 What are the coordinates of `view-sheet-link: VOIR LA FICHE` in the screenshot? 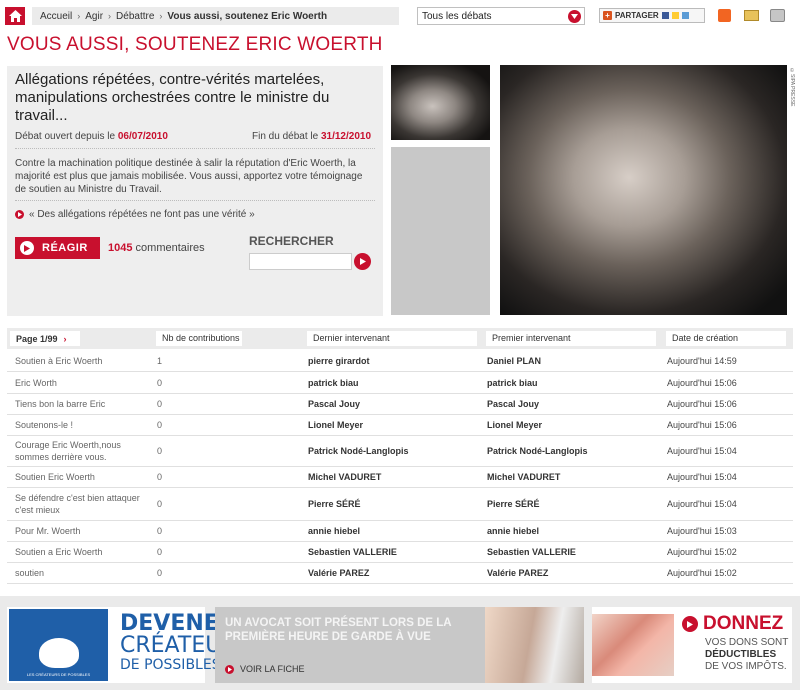 It's located at (265, 669).